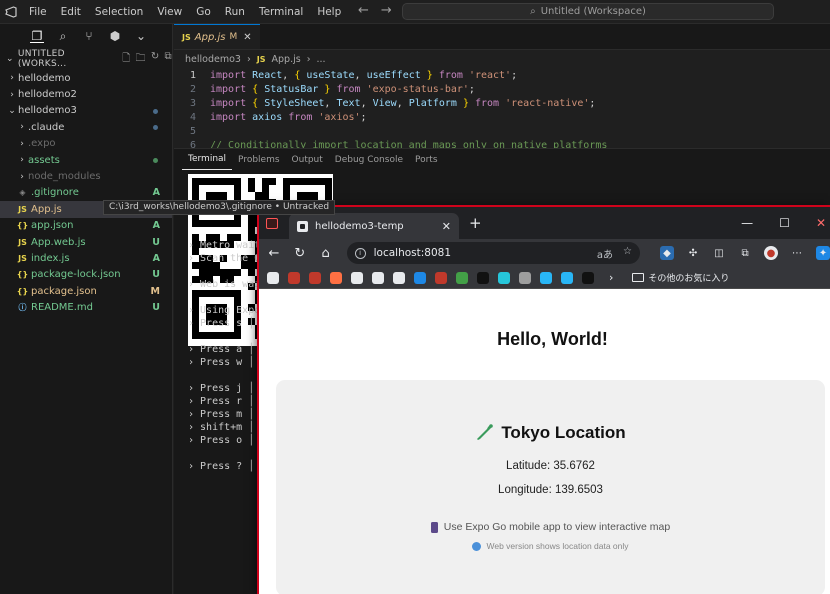 Image resolution: width=830 pixels, height=594 pixels. I want to click on address-bar: i localhost:8081 aあ ☆, so click(493, 253).